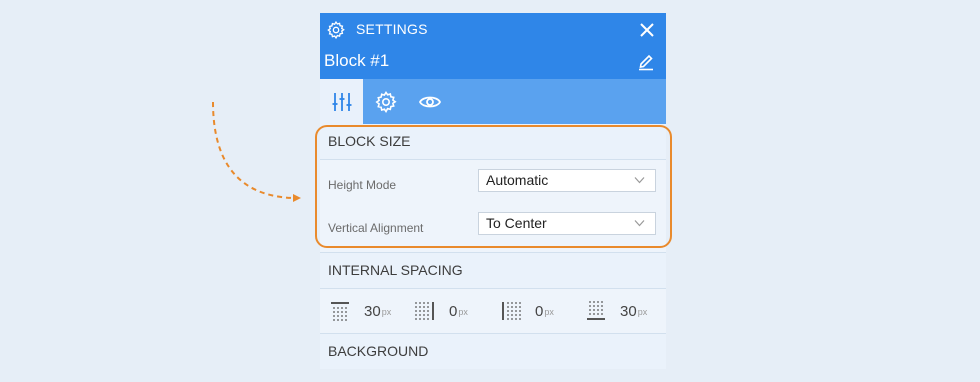 The height and width of the screenshot is (382, 980). What do you see at coordinates (256, 151) in the screenshot?
I see `annotation-arrow` at bounding box center [256, 151].